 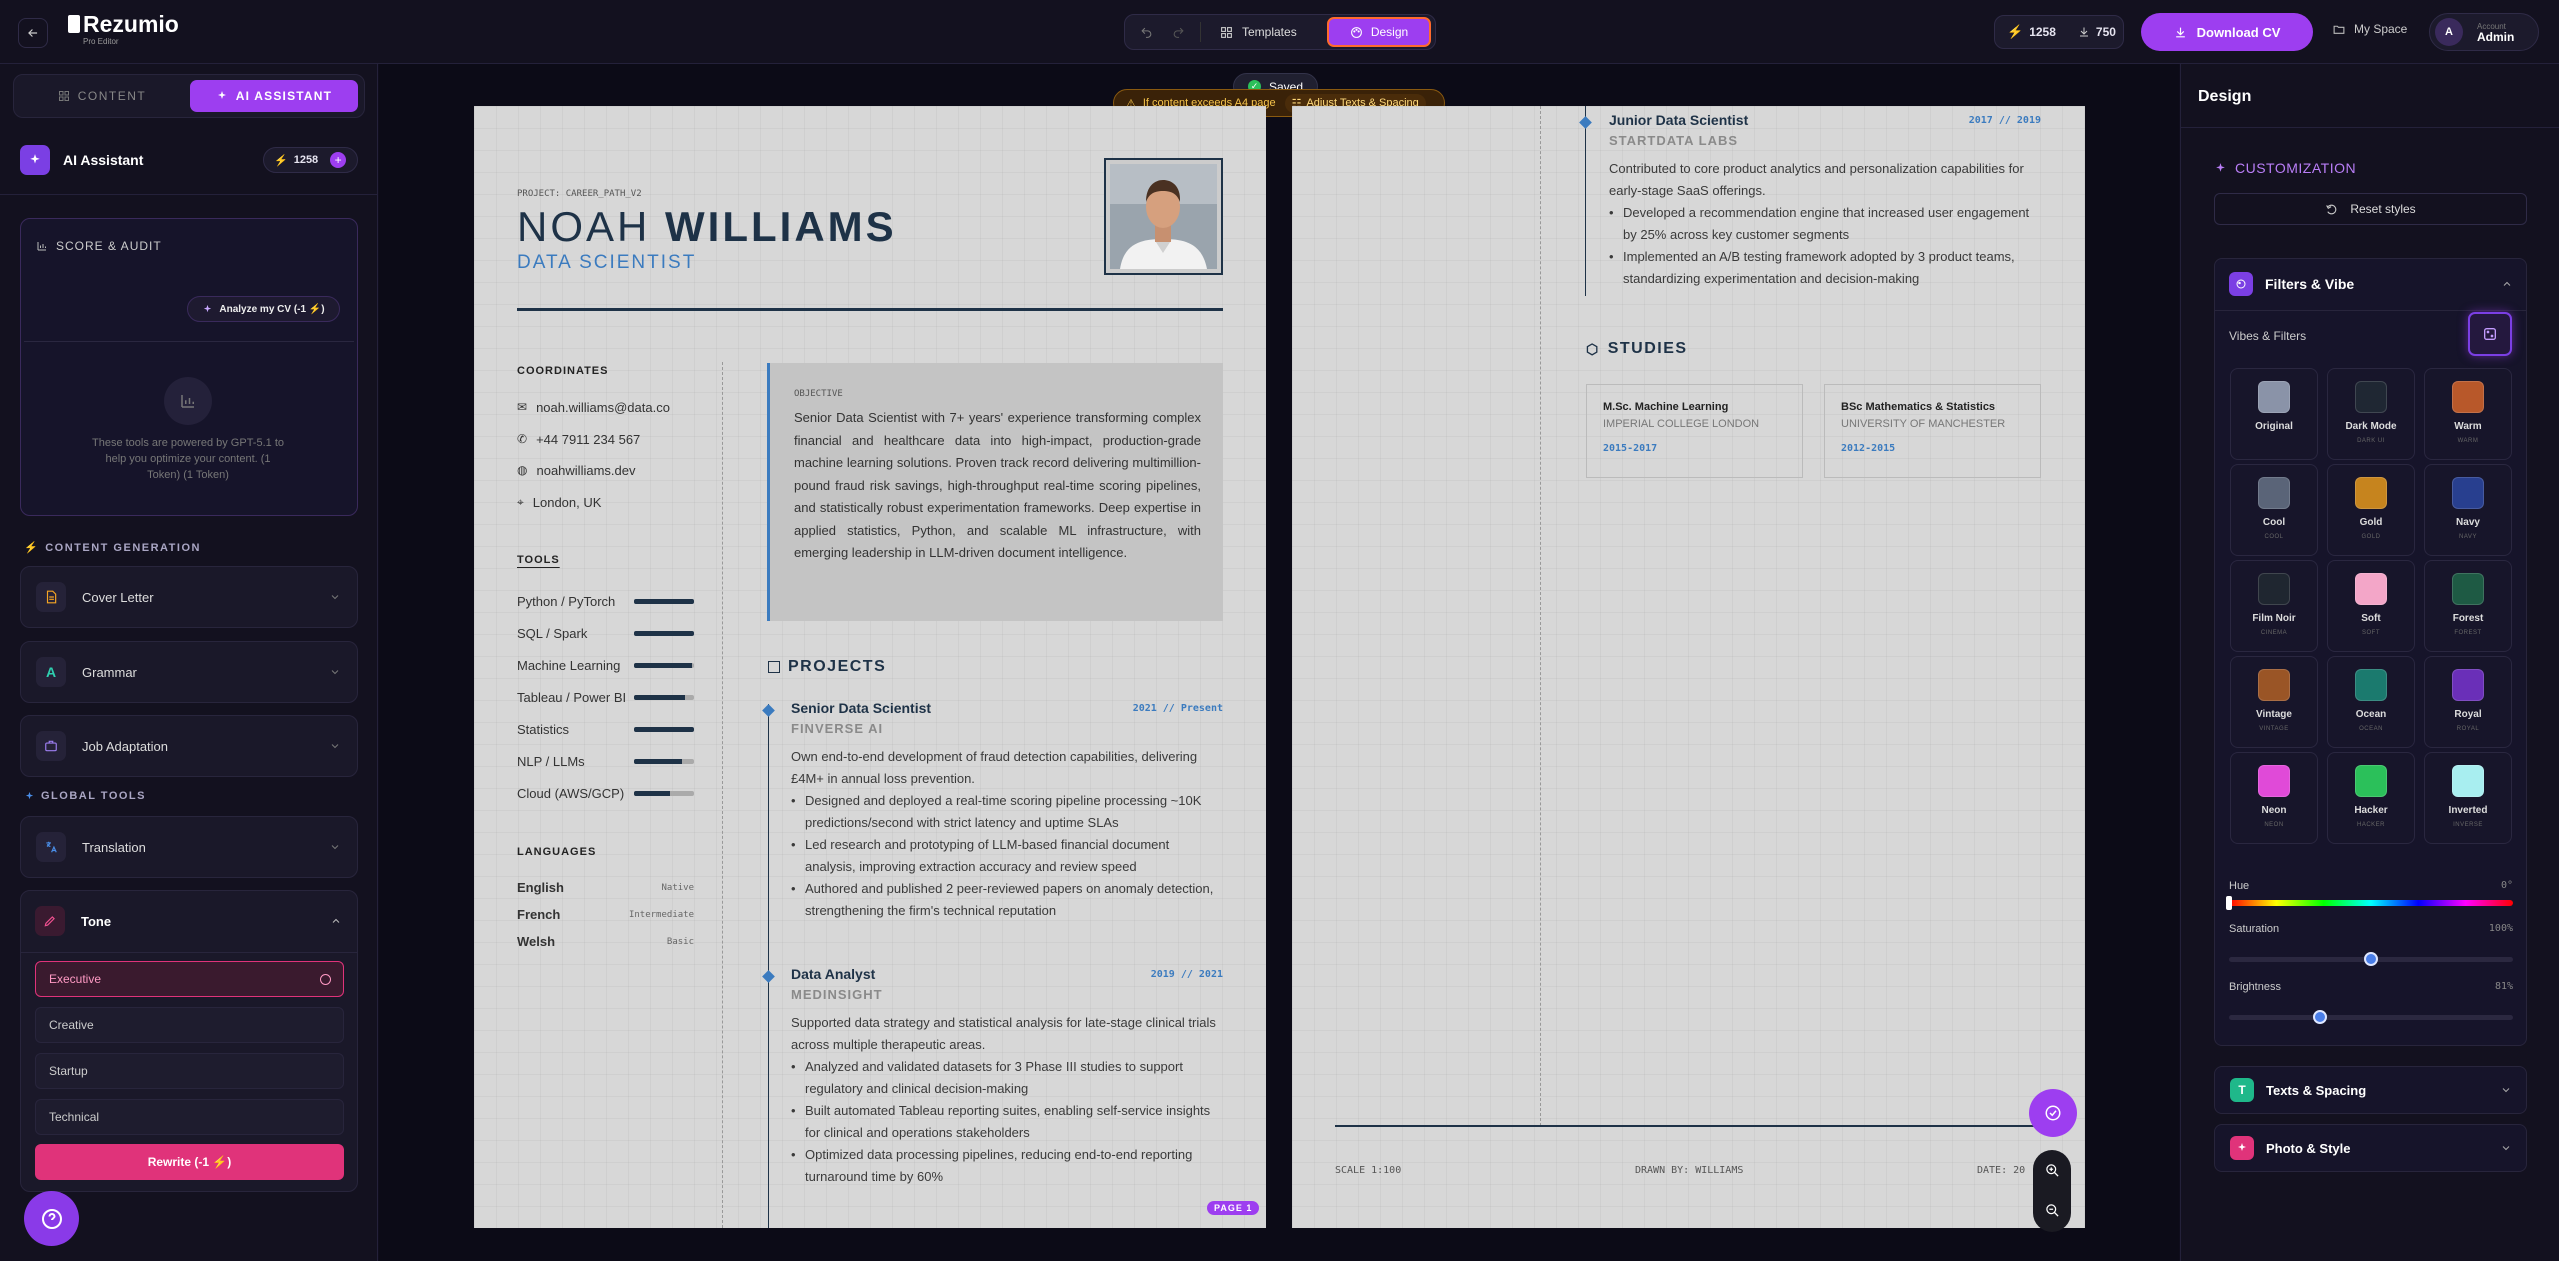 I want to click on study-school: UNIVERSITY OF MANCHESTER, so click(x=1923, y=424).